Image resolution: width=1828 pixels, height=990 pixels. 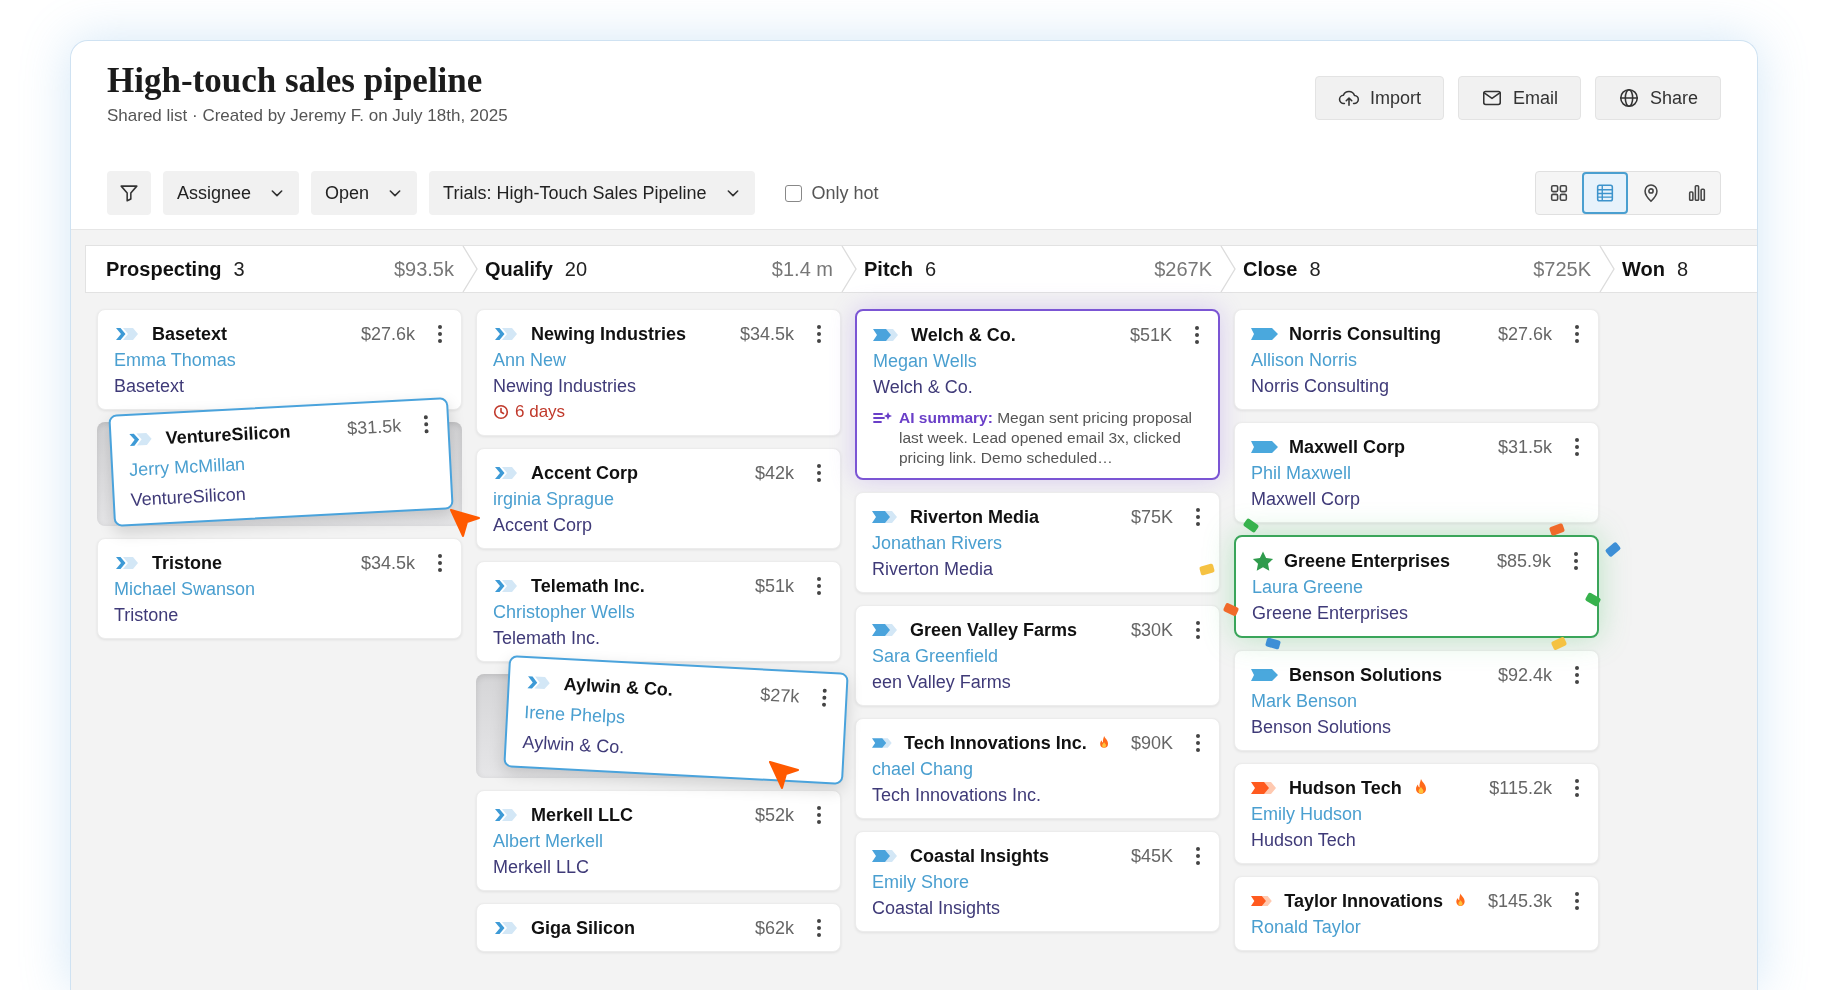 I want to click on stage-name: Prospecting, so click(x=164, y=269).